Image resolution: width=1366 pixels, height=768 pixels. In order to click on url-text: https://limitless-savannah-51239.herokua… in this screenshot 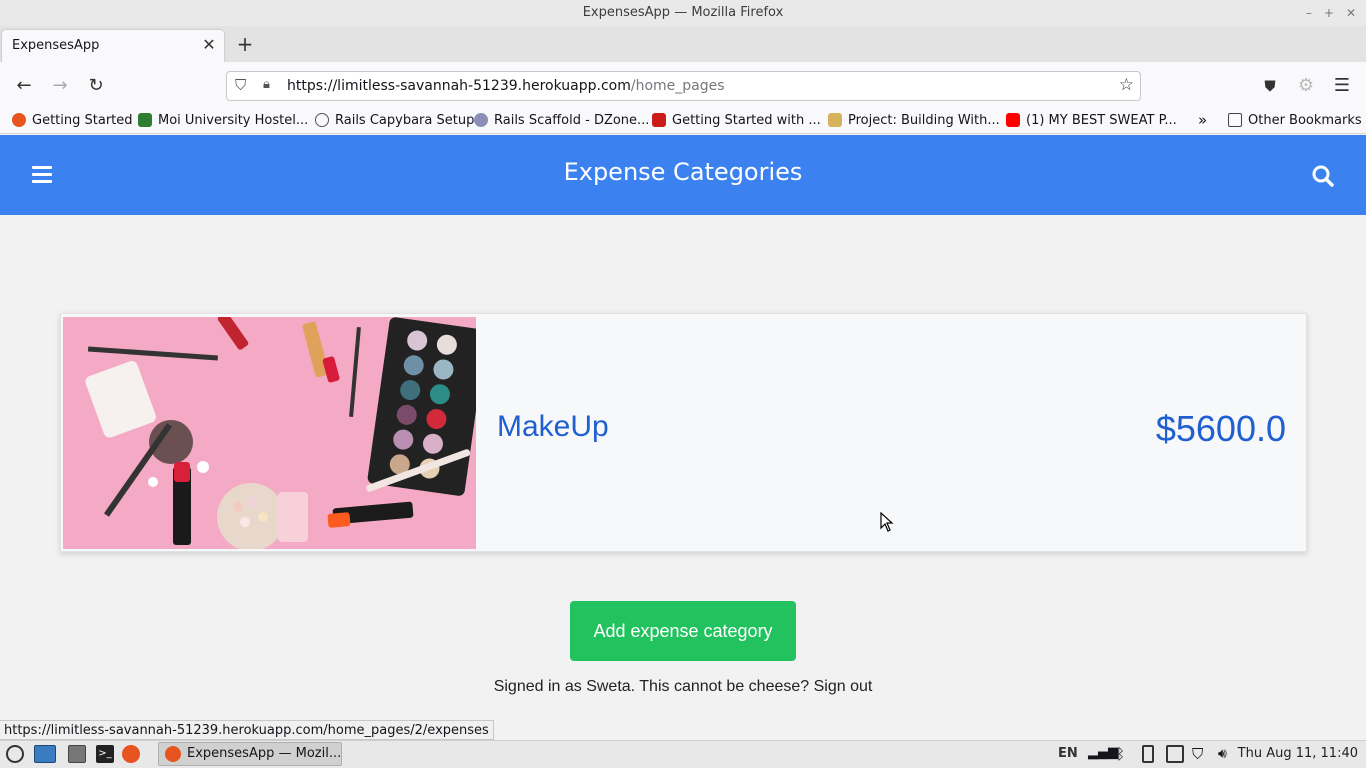, I will do `click(506, 86)`.